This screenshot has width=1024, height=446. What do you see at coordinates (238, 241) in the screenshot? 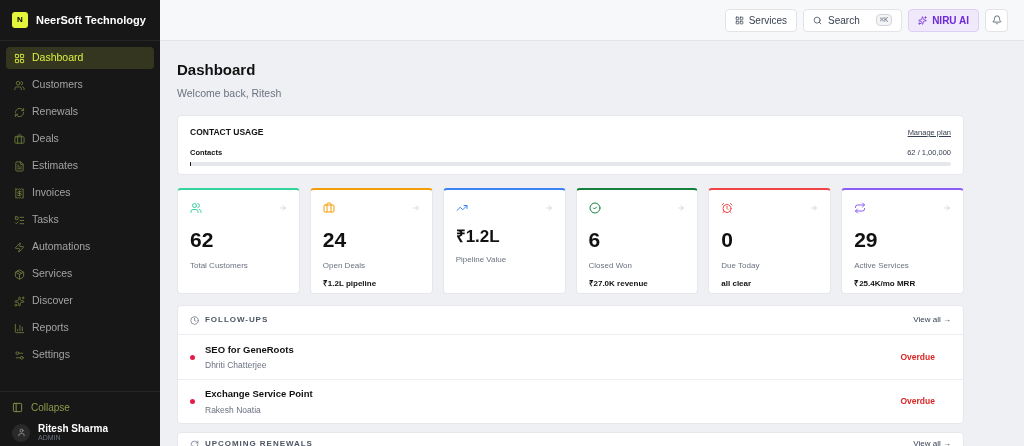
I see `stat-card: 62 Total Customers` at bounding box center [238, 241].